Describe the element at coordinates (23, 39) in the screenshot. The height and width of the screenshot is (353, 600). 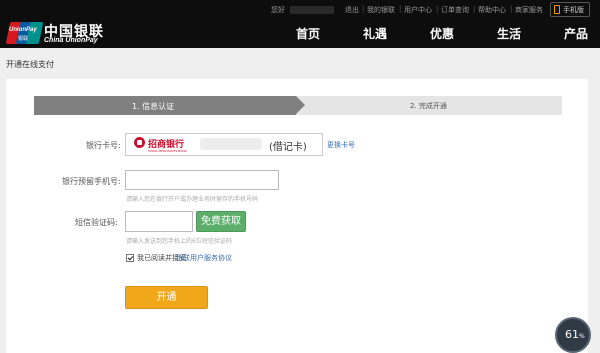
I see `logo-sub-text: 银联` at that location.